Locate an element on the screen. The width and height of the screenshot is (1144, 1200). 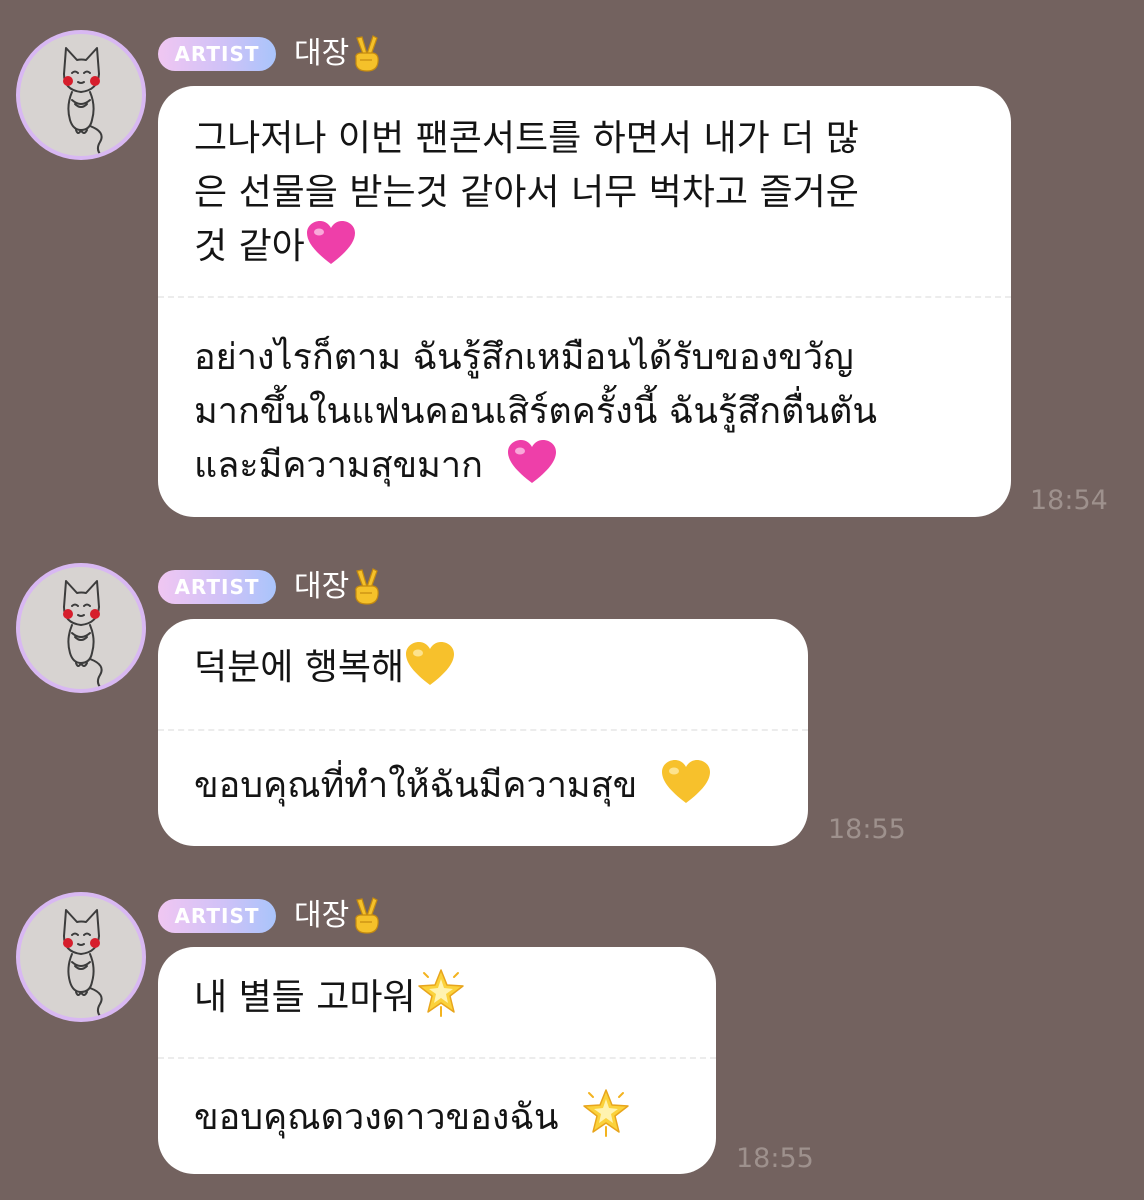
korean-text-block: 내 별들 고마워 is located at coordinates (449, 1000).